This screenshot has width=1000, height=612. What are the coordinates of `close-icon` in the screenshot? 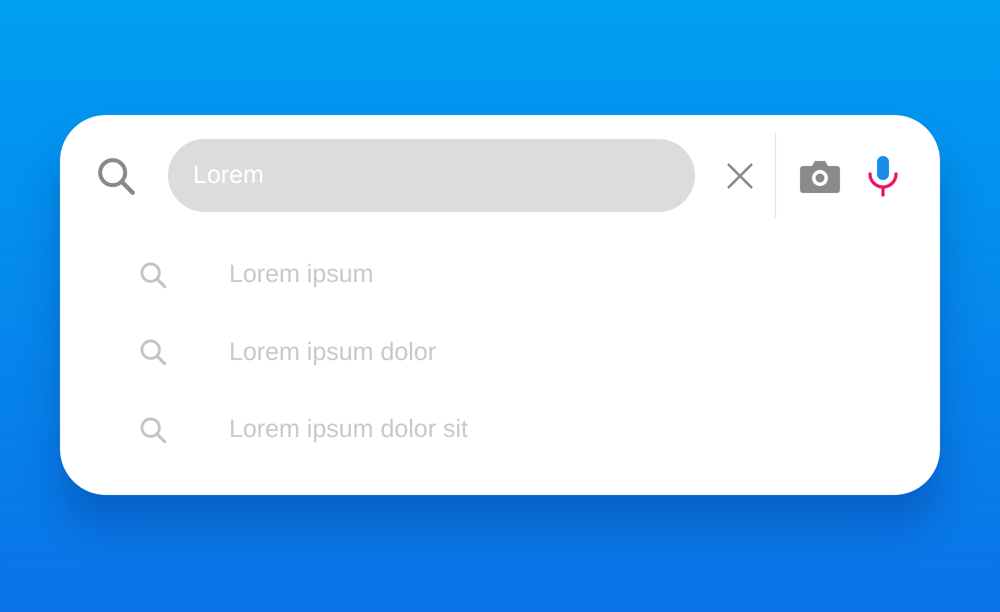 It's located at (740, 175).